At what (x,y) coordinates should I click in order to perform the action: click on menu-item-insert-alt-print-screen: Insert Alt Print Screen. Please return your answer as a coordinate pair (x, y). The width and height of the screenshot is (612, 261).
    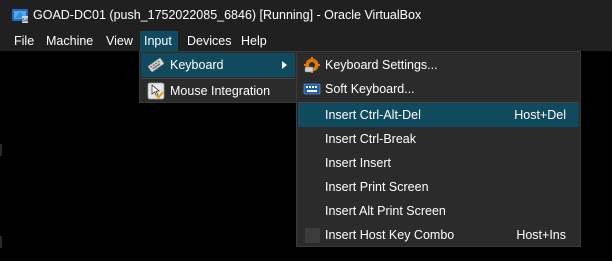
    Looking at the image, I should click on (438, 211).